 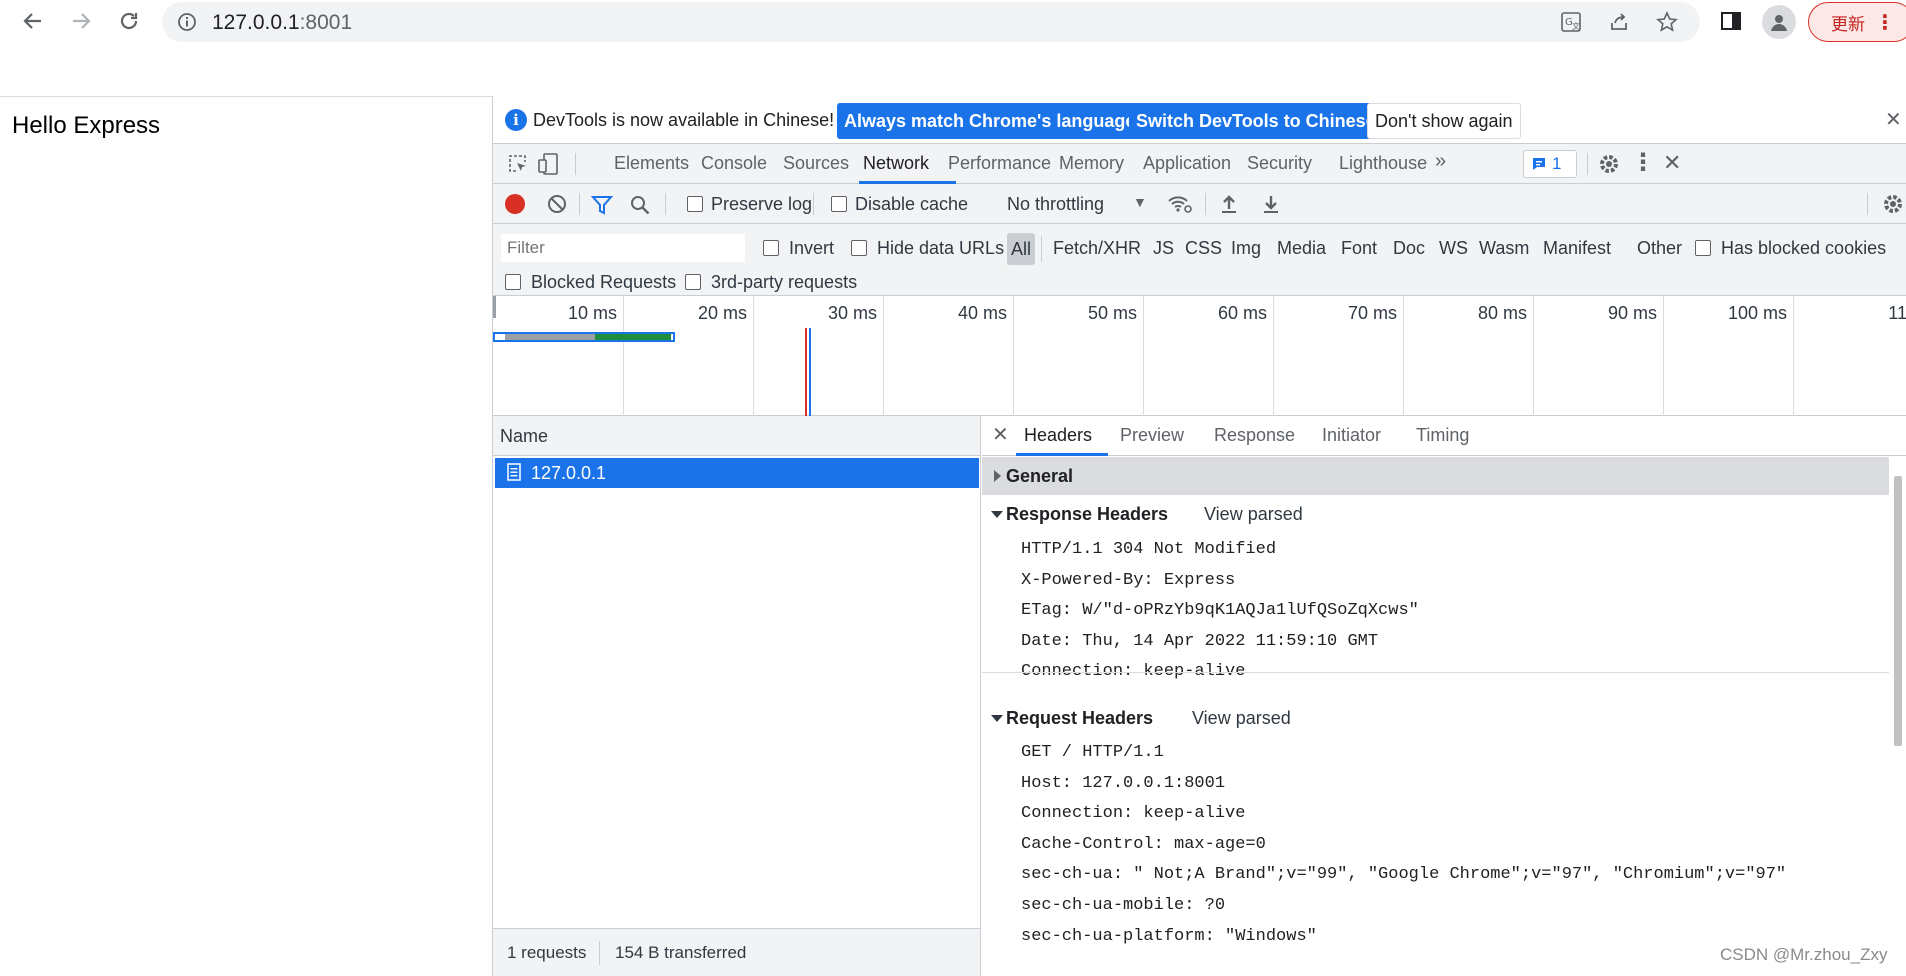 What do you see at coordinates (1440, 161) in the screenshot?
I see `more-tabs-chevron-icon: »` at bounding box center [1440, 161].